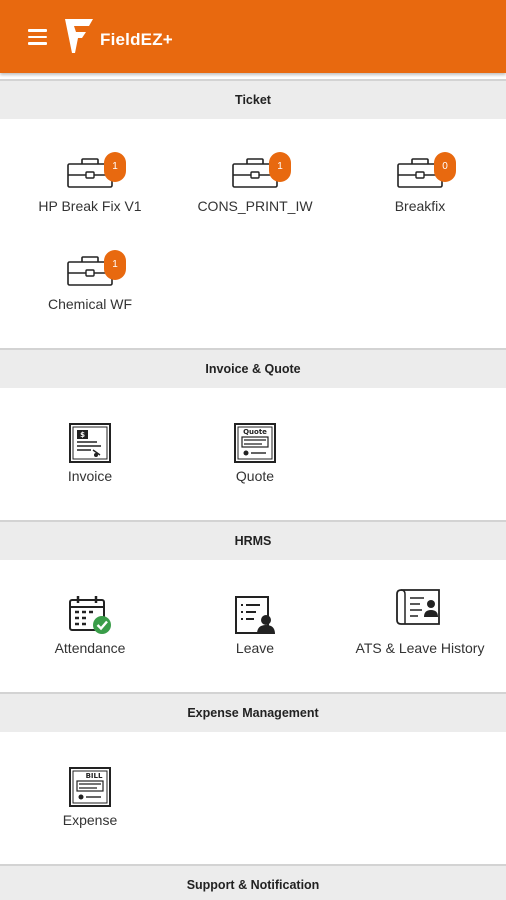 The width and height of the screenshot is (506, 900). What do you see at coordinates (90, 615) in the screenshot?
I see `attendance-icon` at bounding box center [90, 615].